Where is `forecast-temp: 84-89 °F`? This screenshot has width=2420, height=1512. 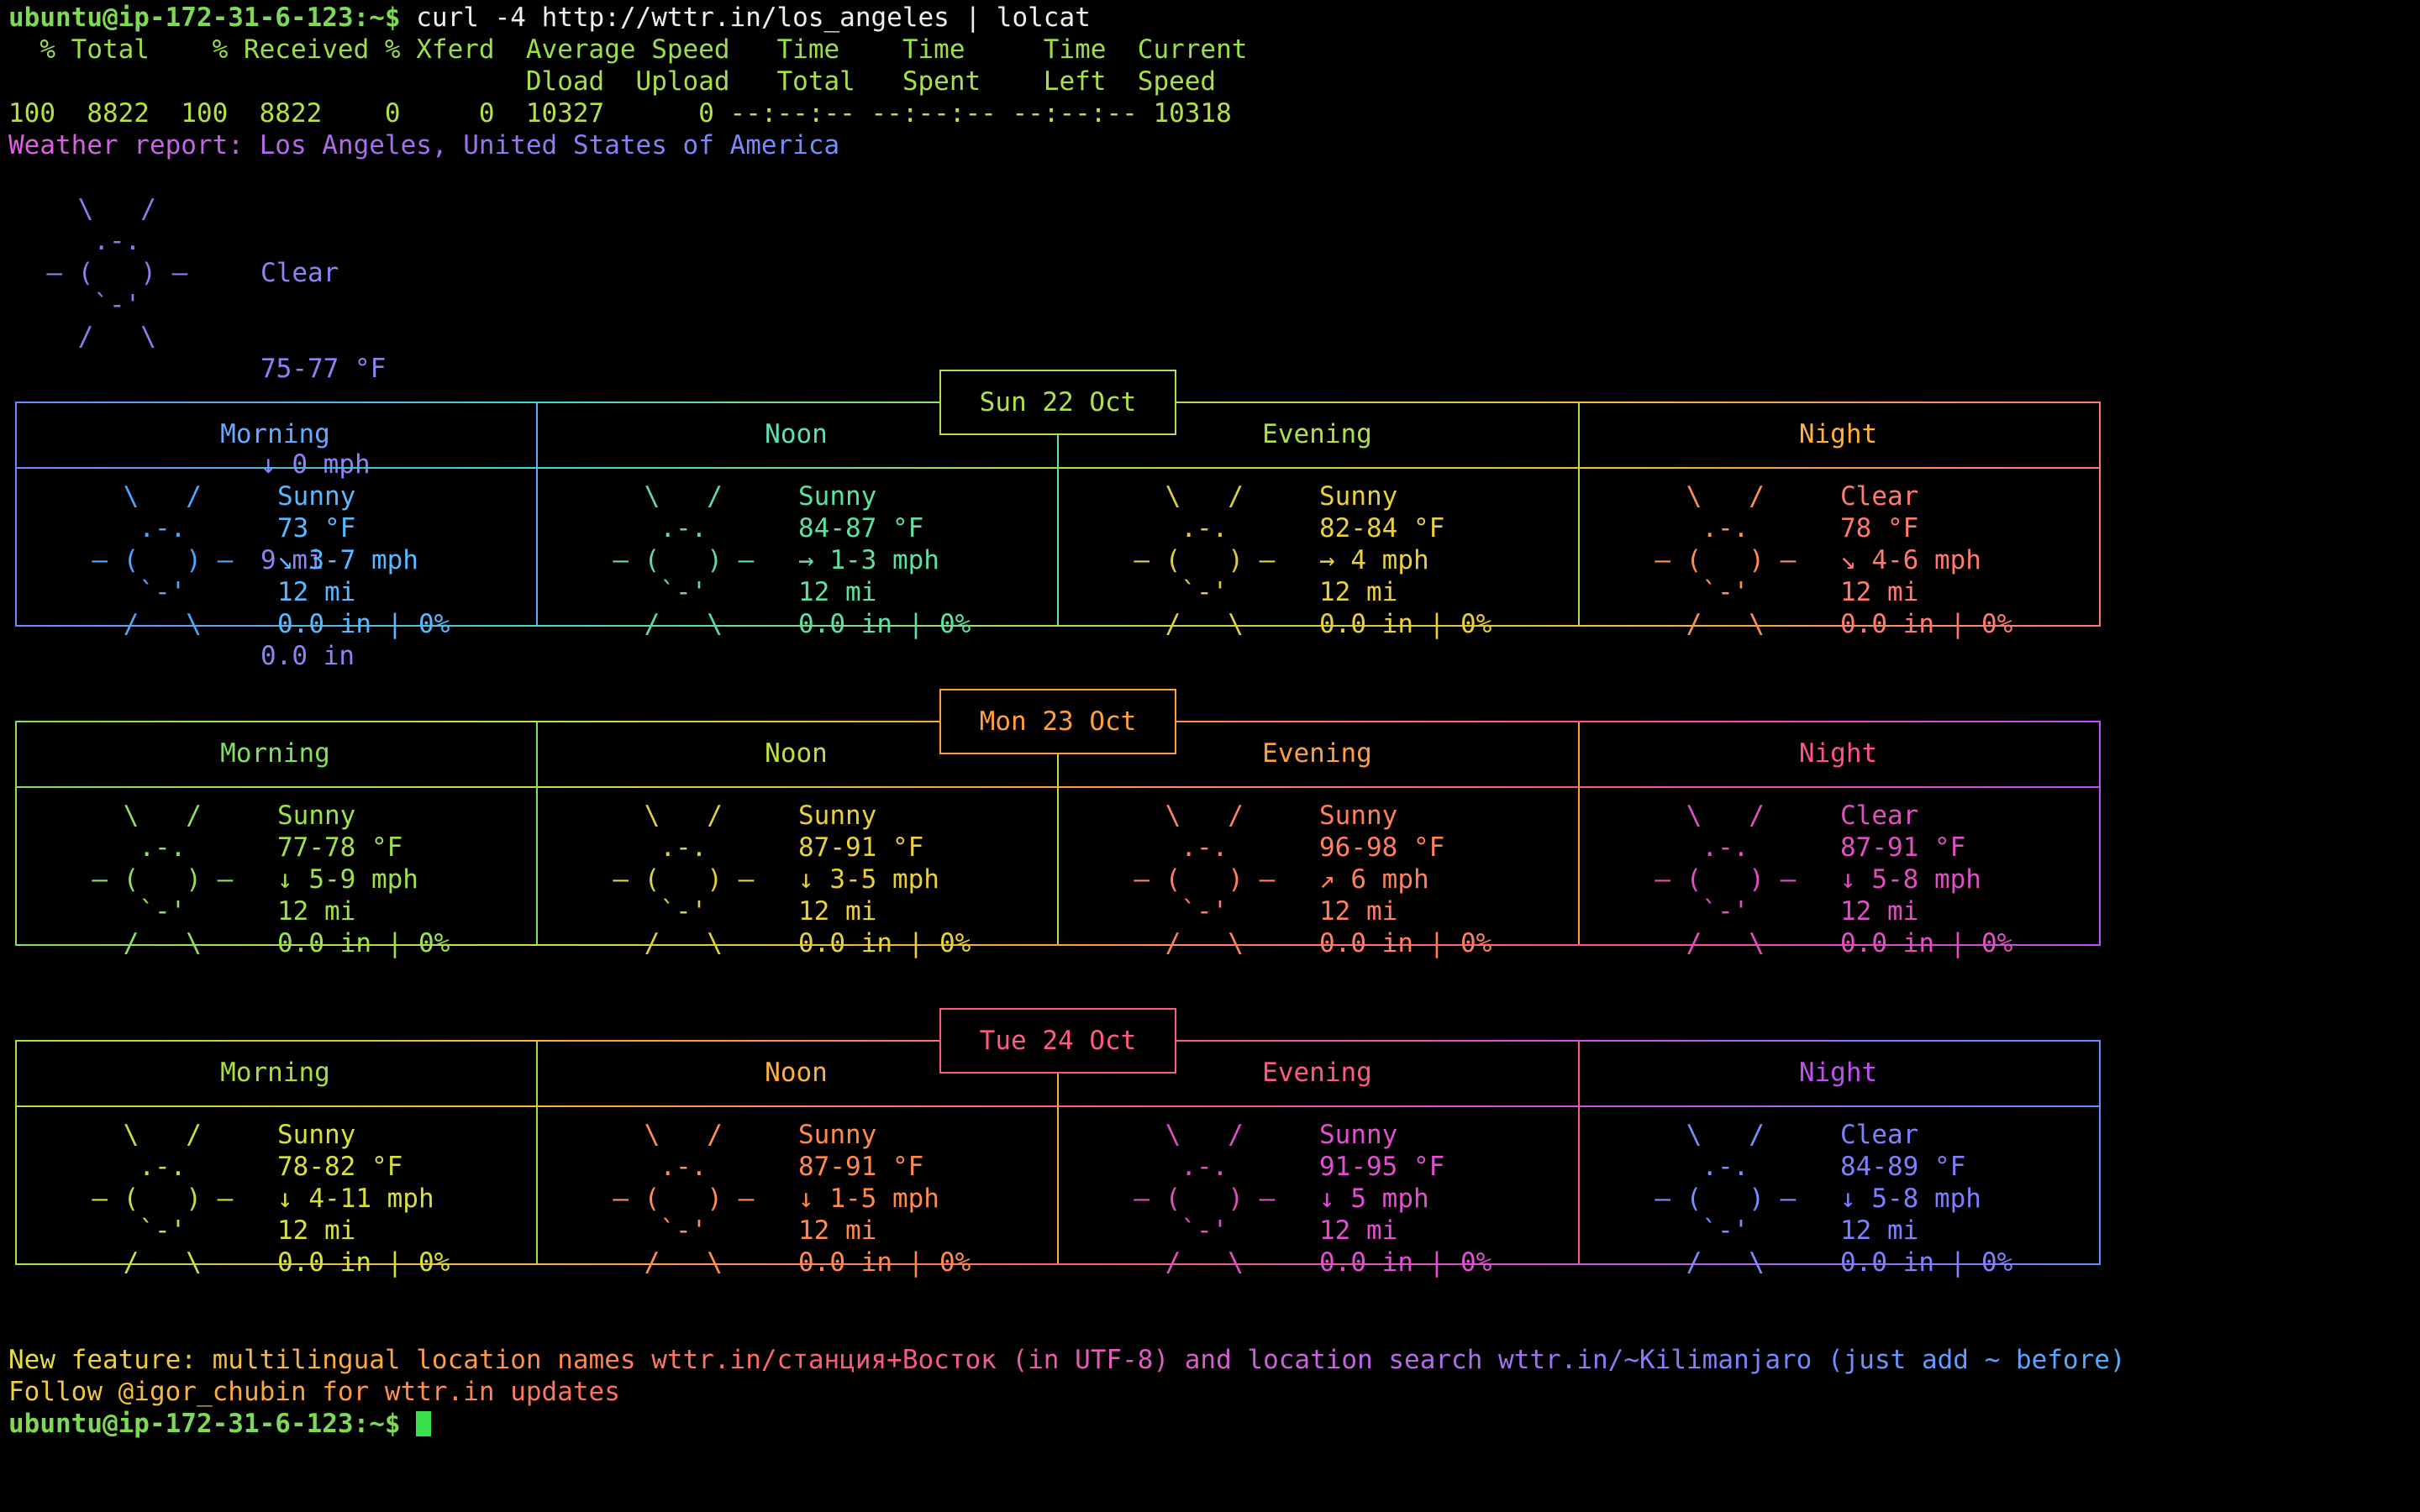 forecast-temp: 84-89 °F is located at coordinates (1903, 1167).